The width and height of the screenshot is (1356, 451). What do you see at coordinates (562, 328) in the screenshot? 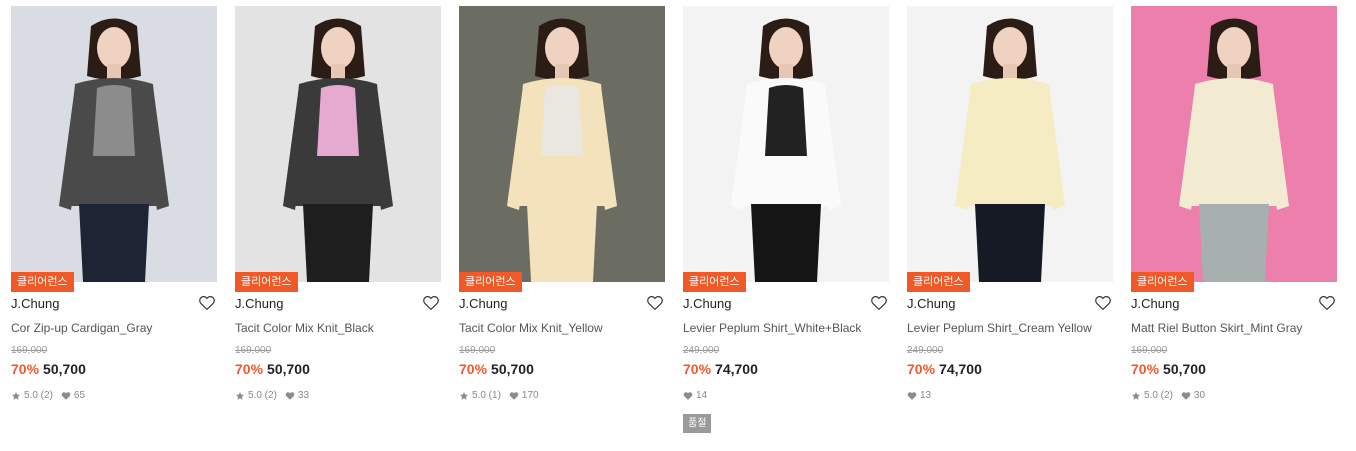
I see `product-name: Tacit Color Mix Knit_Yellow` at bounding box center [562, 328].